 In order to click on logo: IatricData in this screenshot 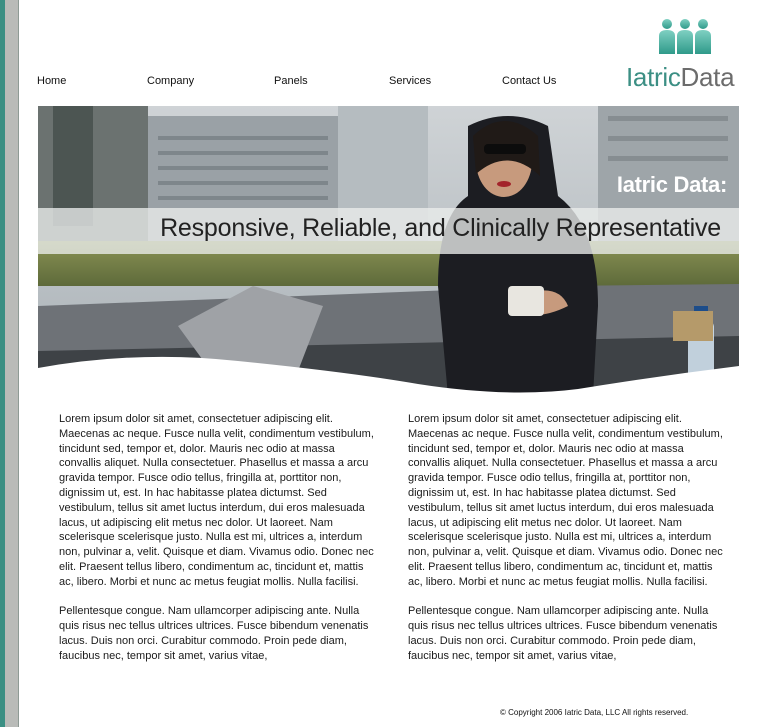, I will do `click(684, 55)`.